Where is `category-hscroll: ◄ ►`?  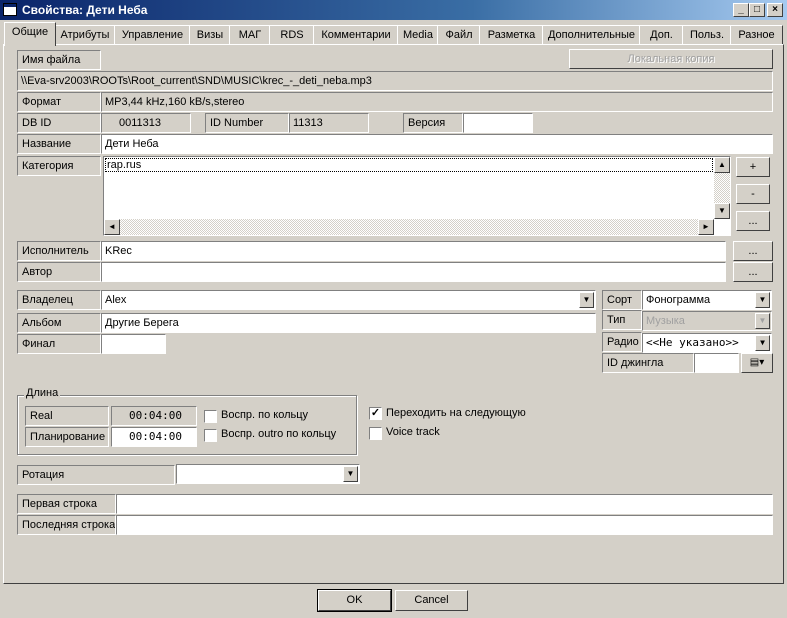
category-hscroll: ◄ ► is located at coordinates (409, 227).